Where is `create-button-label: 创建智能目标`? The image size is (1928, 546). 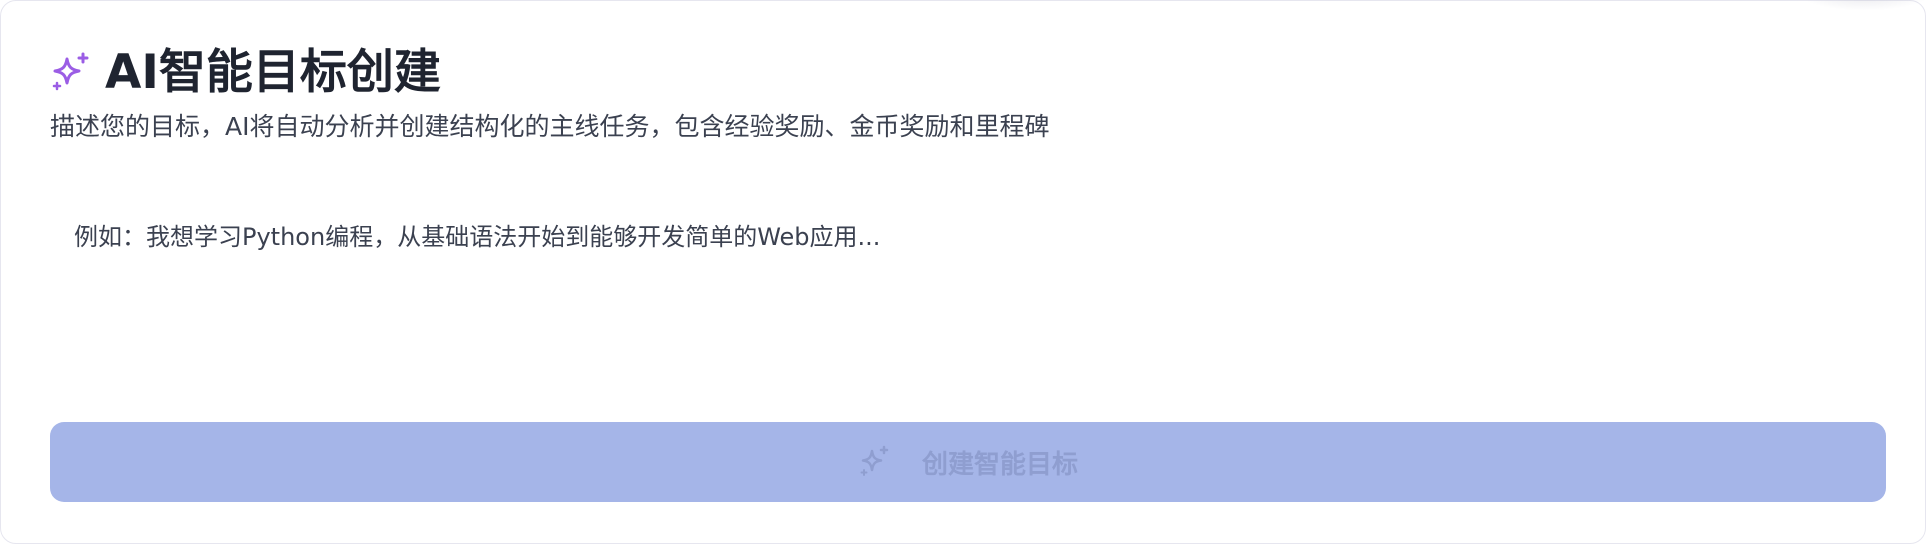
create-button-label: 创建智能目标 is located at coordinates (999, 464).